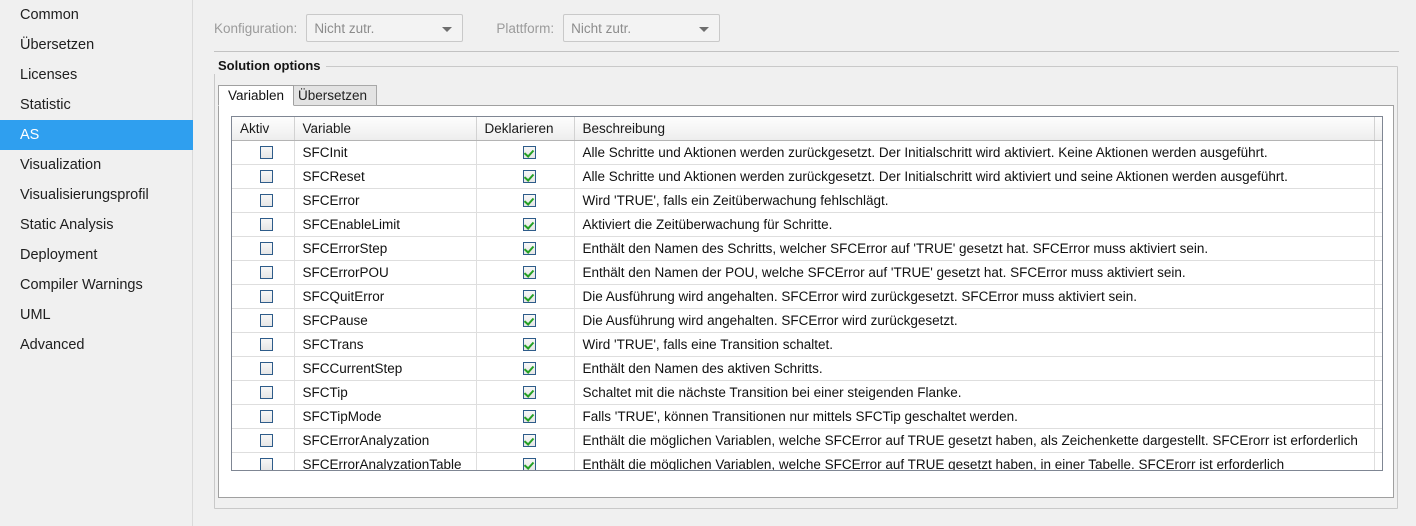 The width and height of the screenshot is (1416, 526). Describe the element at coordinates (806, 51) in the screenshot. I see `divider` at that location.